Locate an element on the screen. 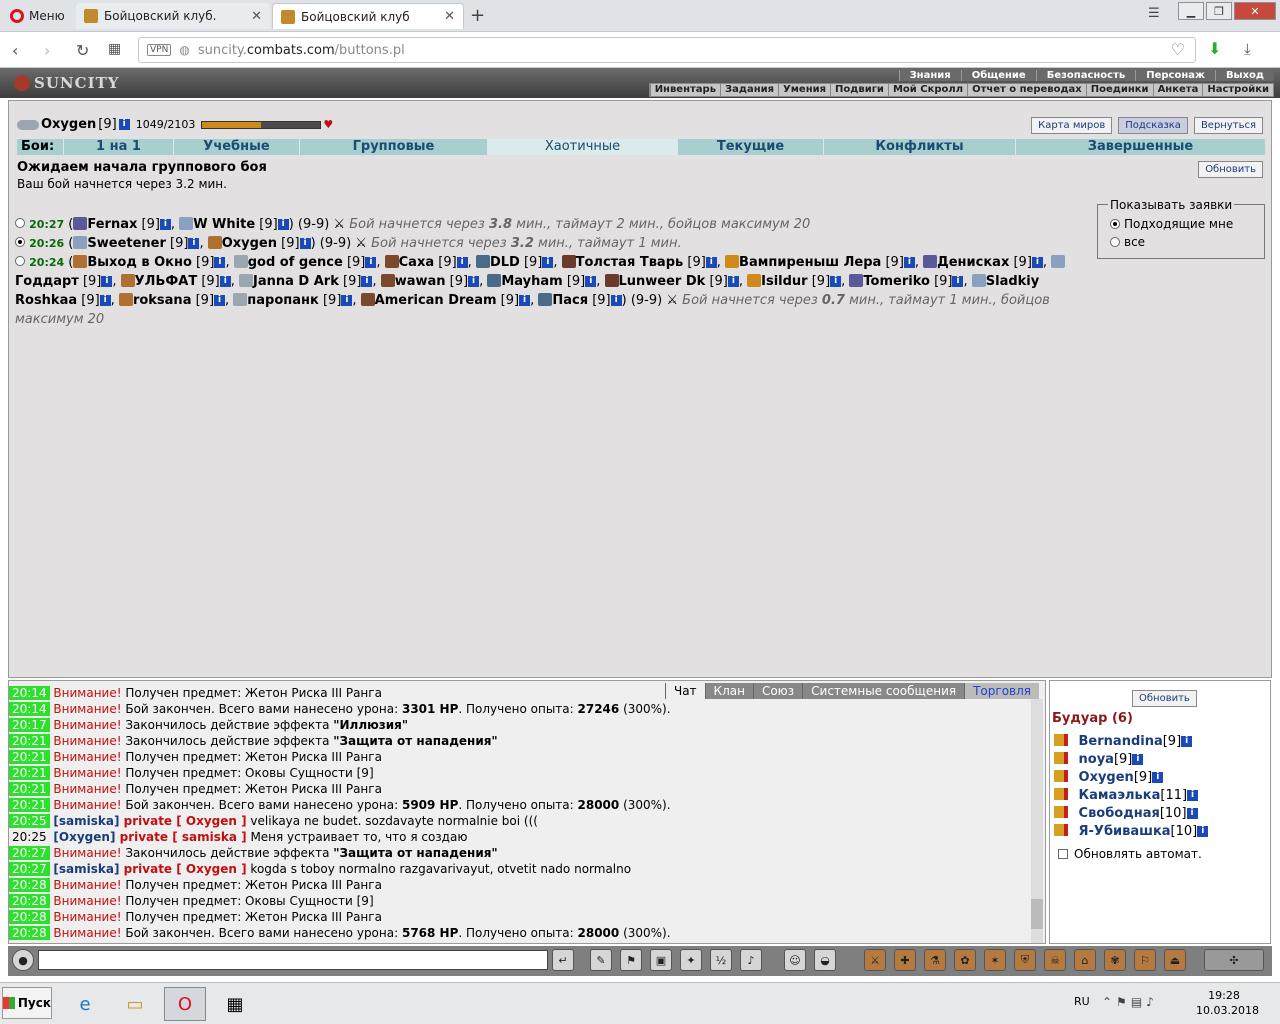 This screenshot has width=1280, height=1024. house-icon: ⌂ is located at coordinates (1085, 960).